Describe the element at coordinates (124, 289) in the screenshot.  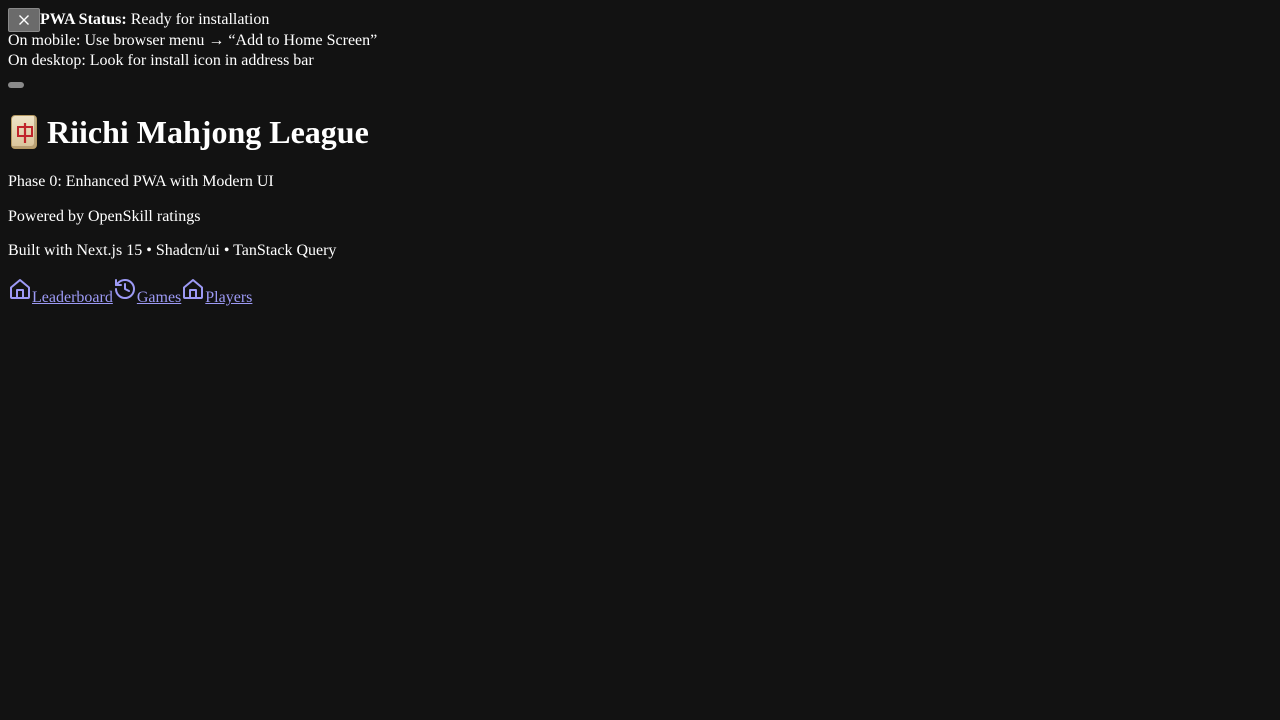
I see `history-icon` at that location.